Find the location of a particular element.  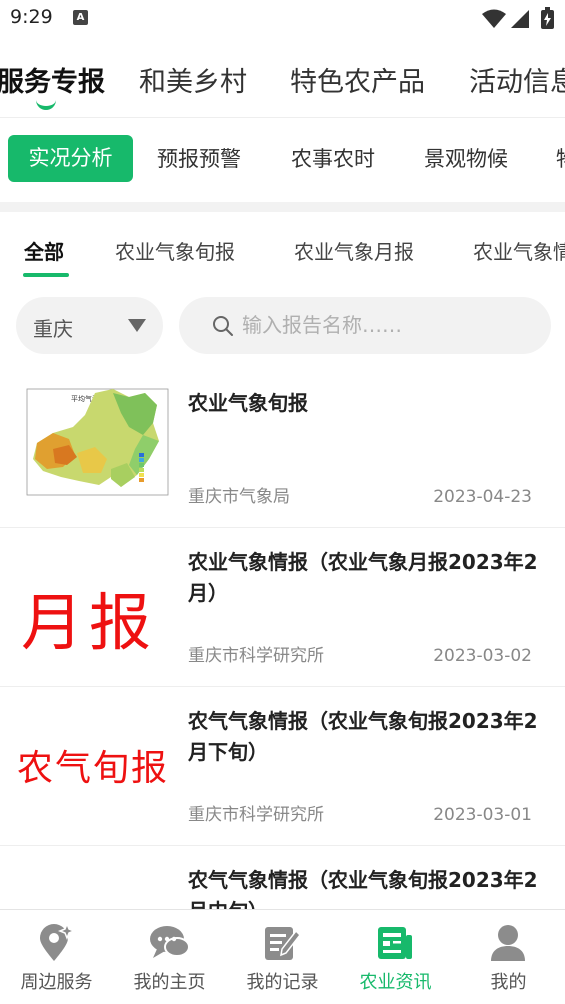

report-date: 2023-03-02 is located at coordinates (482, 656).